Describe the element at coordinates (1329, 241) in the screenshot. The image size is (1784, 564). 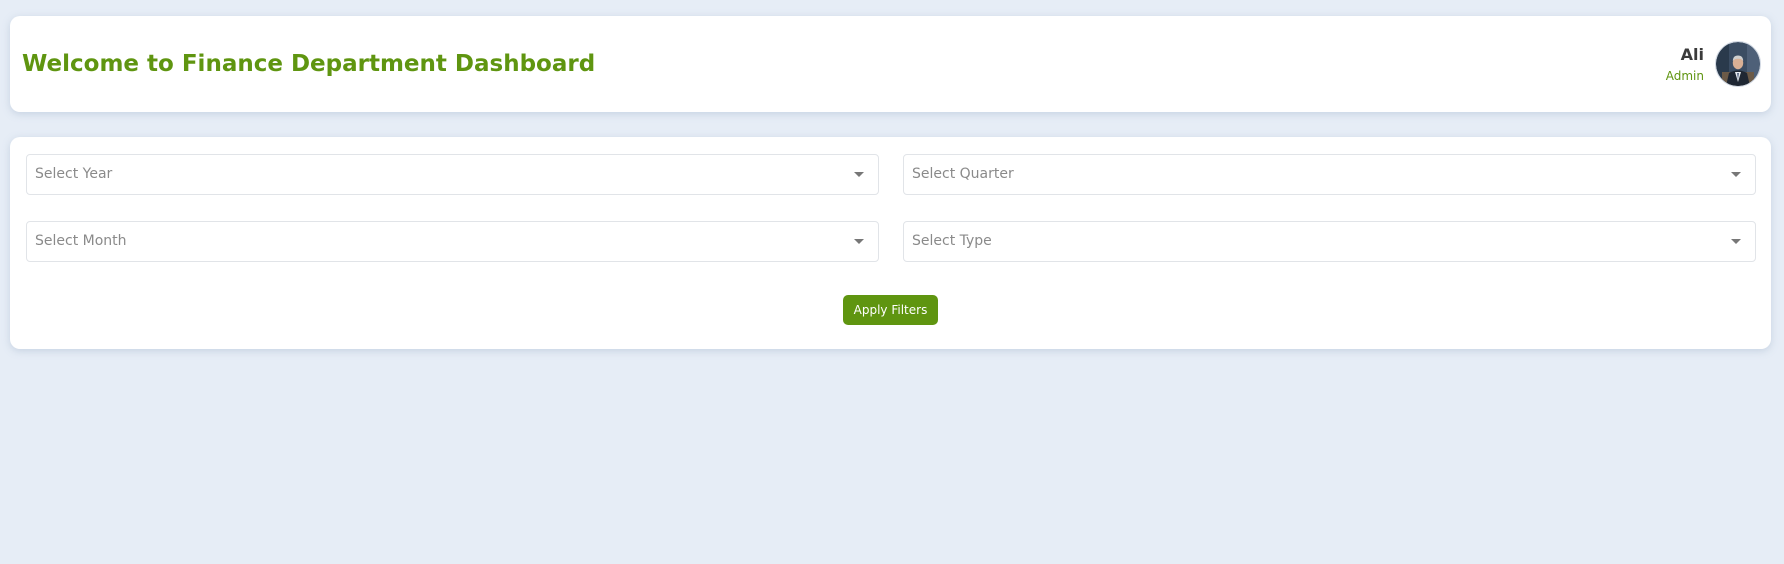
I see `type-select: Select Type` at that location.